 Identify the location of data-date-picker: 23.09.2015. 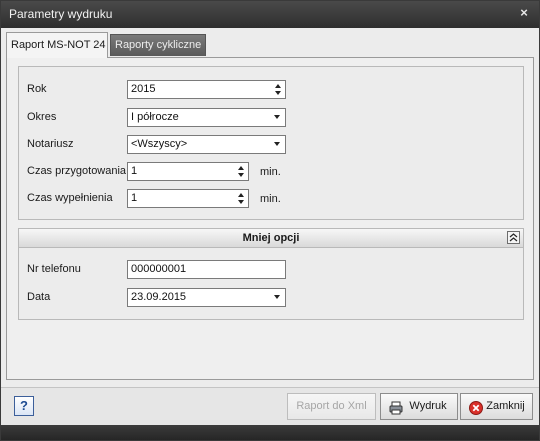
(206, 297).